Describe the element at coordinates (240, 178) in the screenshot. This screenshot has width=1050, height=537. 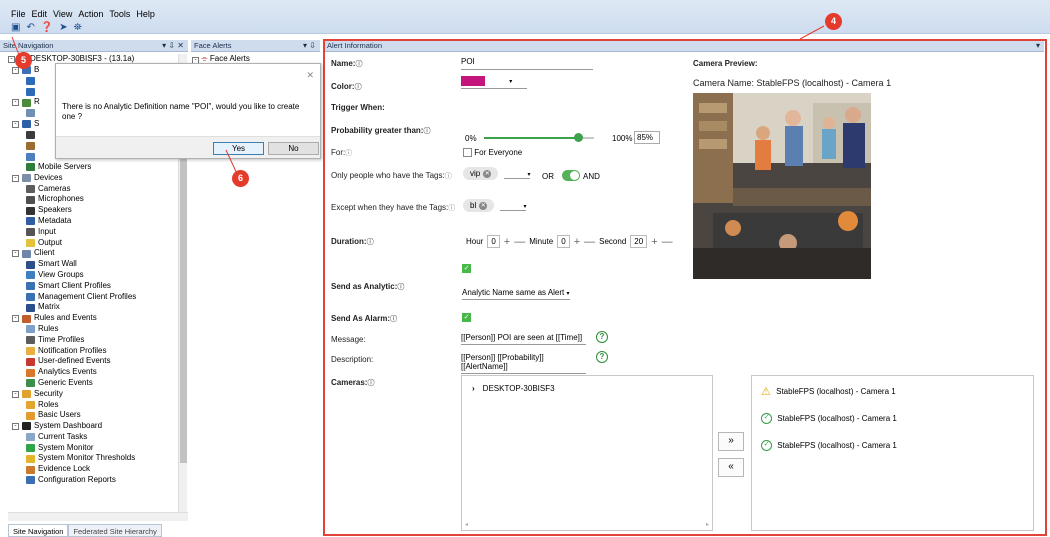
I see `annotation-badge-6: 6` at that location.